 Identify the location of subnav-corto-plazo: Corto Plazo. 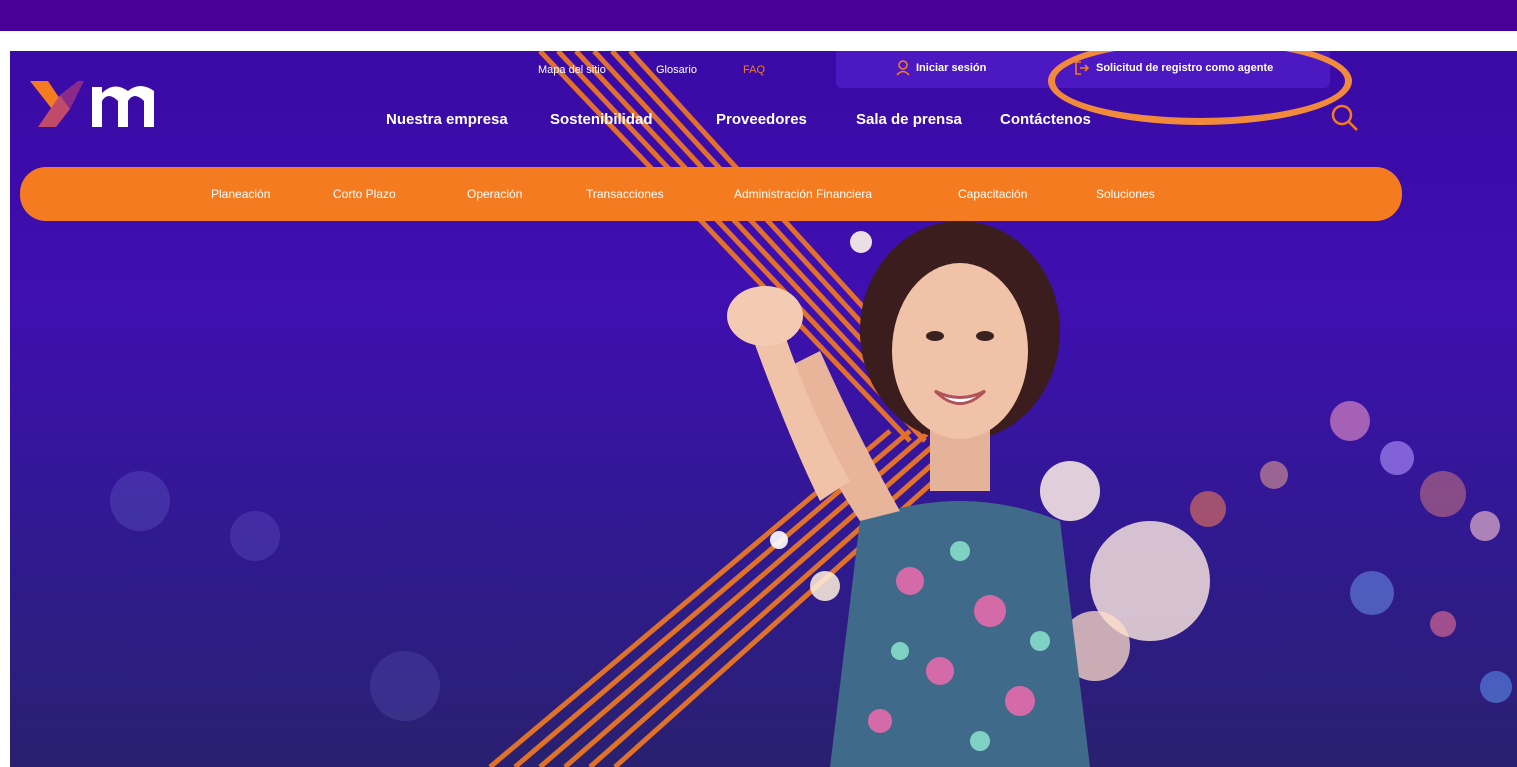
(364, 194).